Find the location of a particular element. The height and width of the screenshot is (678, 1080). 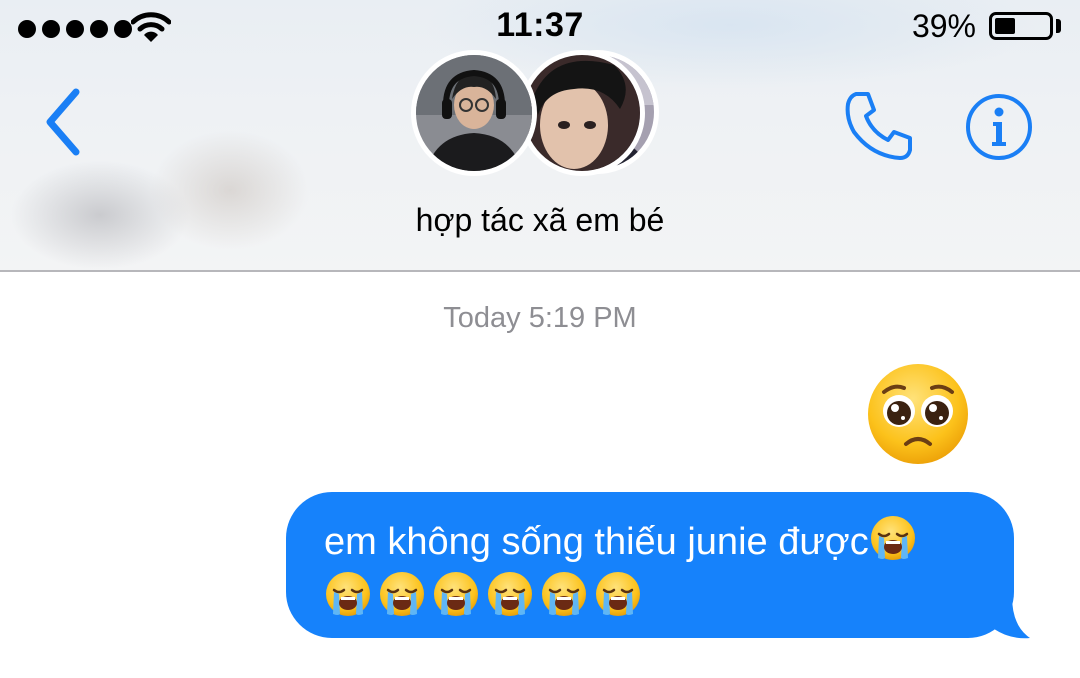

group-avatar-stack is located at coordinates (541, 115).